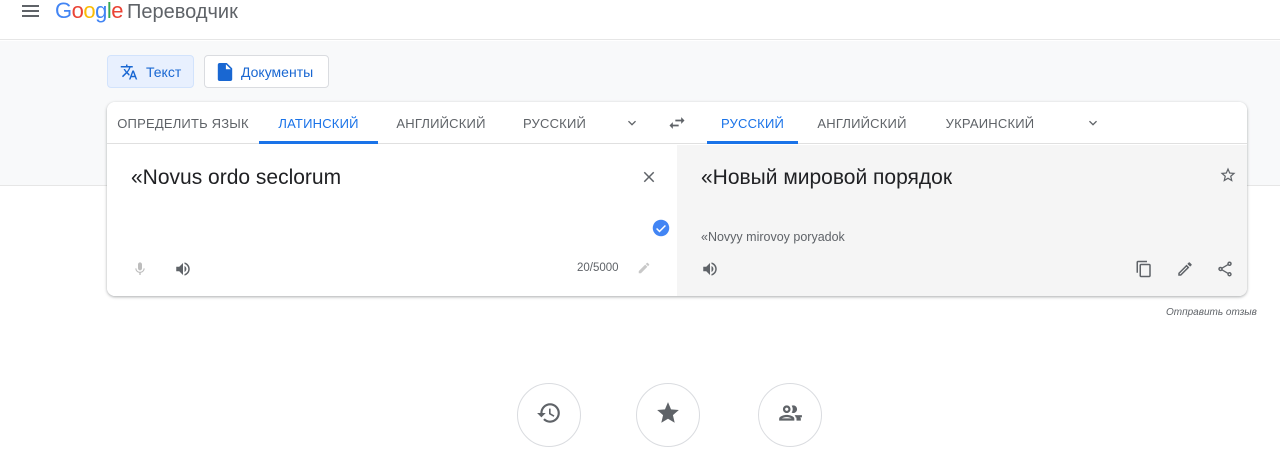  What do you see at coordinates (89, 11) in the screenshot?
I see `google-logo-wordmark: Google` at bounding box center [89, 11].